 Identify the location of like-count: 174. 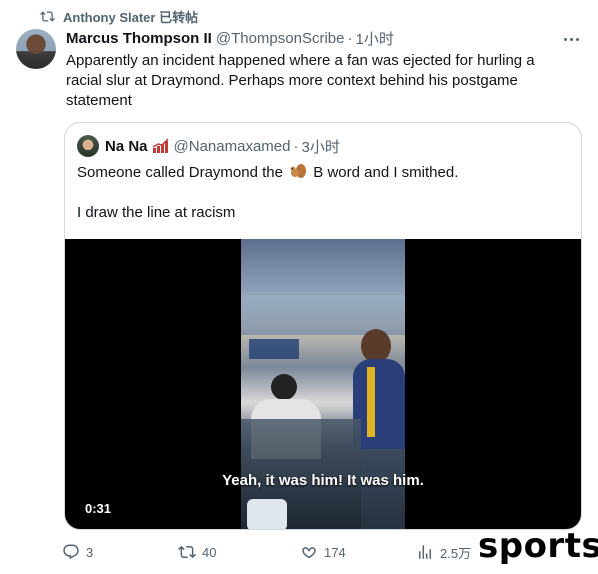
(335, 552).